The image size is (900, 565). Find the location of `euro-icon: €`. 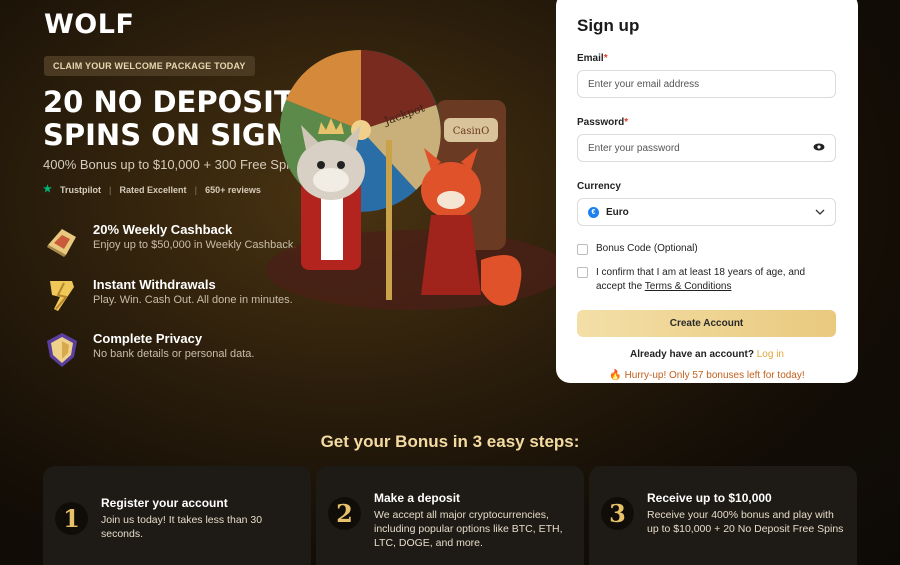

euro-icon: € is located at coordinates (593, 212).